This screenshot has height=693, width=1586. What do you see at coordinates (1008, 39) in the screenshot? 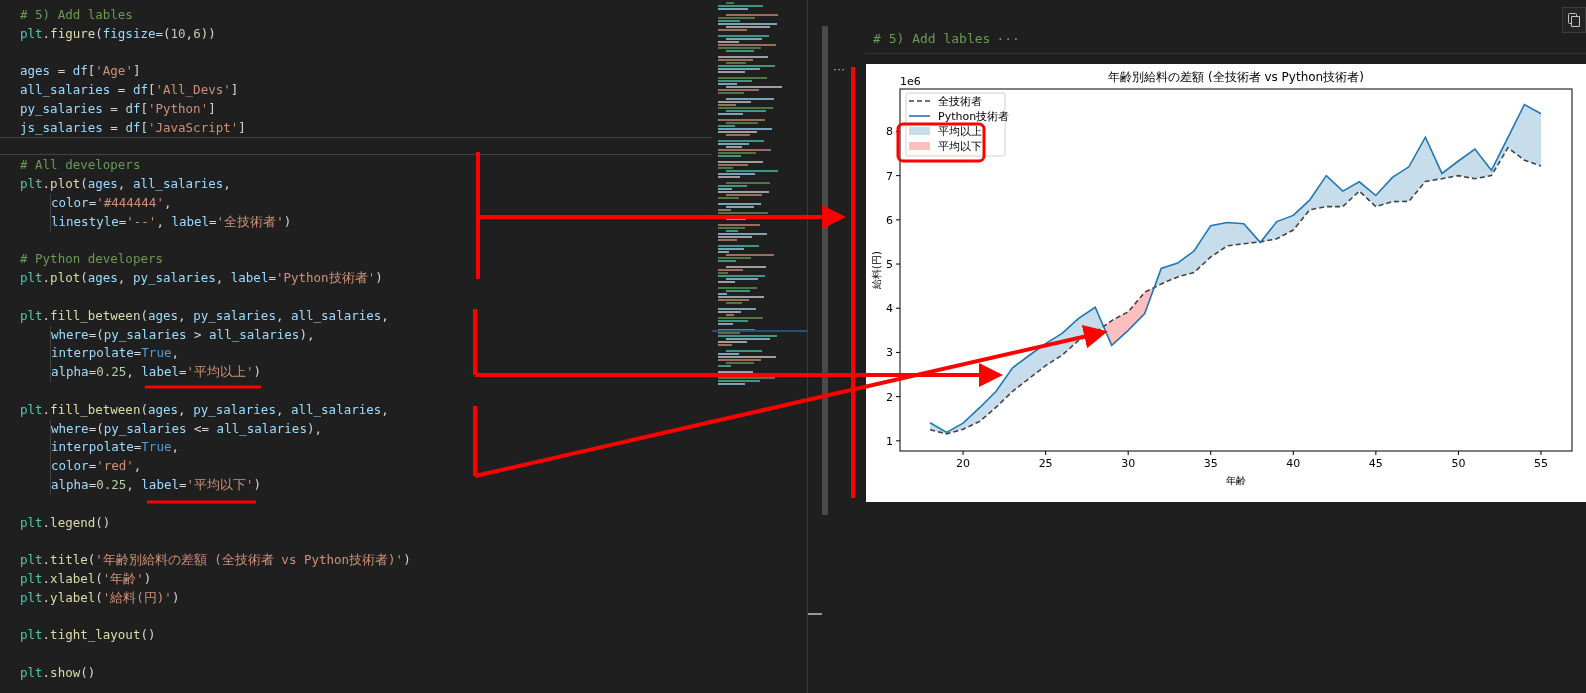
I see `collapsed-indicator: ···` at bounding box center [1008, 39].